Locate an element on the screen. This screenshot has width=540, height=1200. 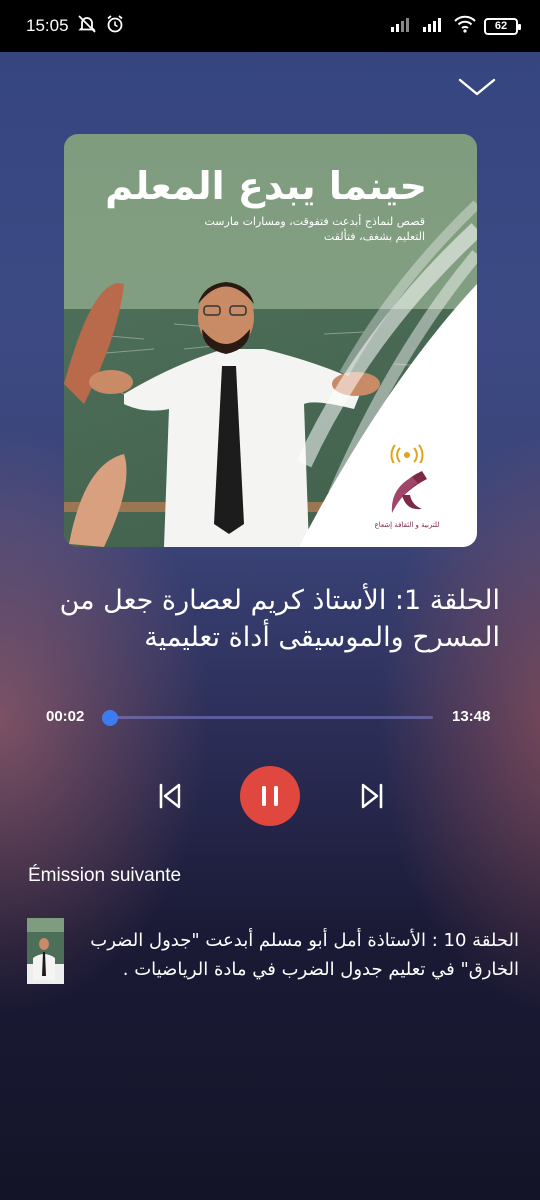
battery-icon: 62 is located at coordinates (502, 26).